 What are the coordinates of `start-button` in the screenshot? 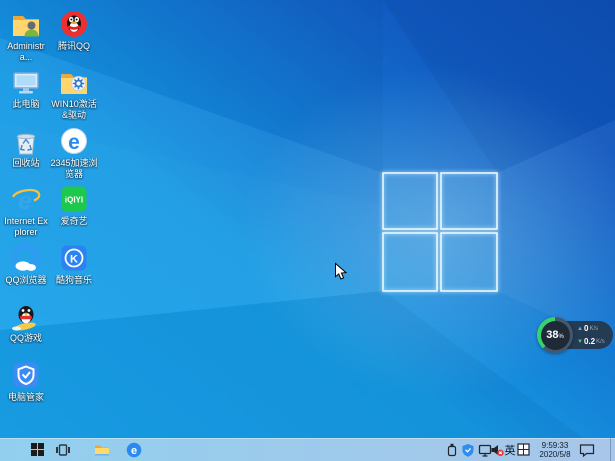 It's located at (37, 449).